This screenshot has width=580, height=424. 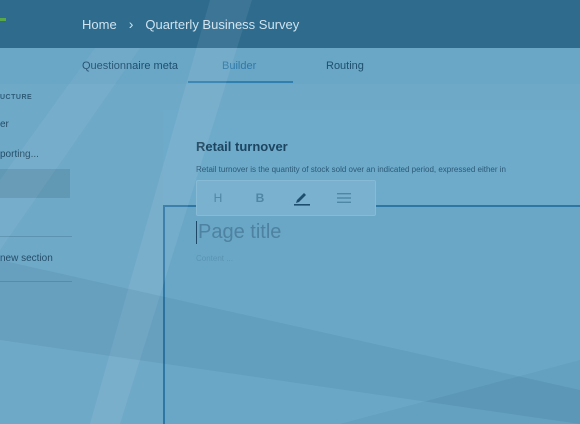 What do you see at coordinates (26, 258) in the screenshot?
I see `add-new-section-button: new section` at bounding box center [26, 258].